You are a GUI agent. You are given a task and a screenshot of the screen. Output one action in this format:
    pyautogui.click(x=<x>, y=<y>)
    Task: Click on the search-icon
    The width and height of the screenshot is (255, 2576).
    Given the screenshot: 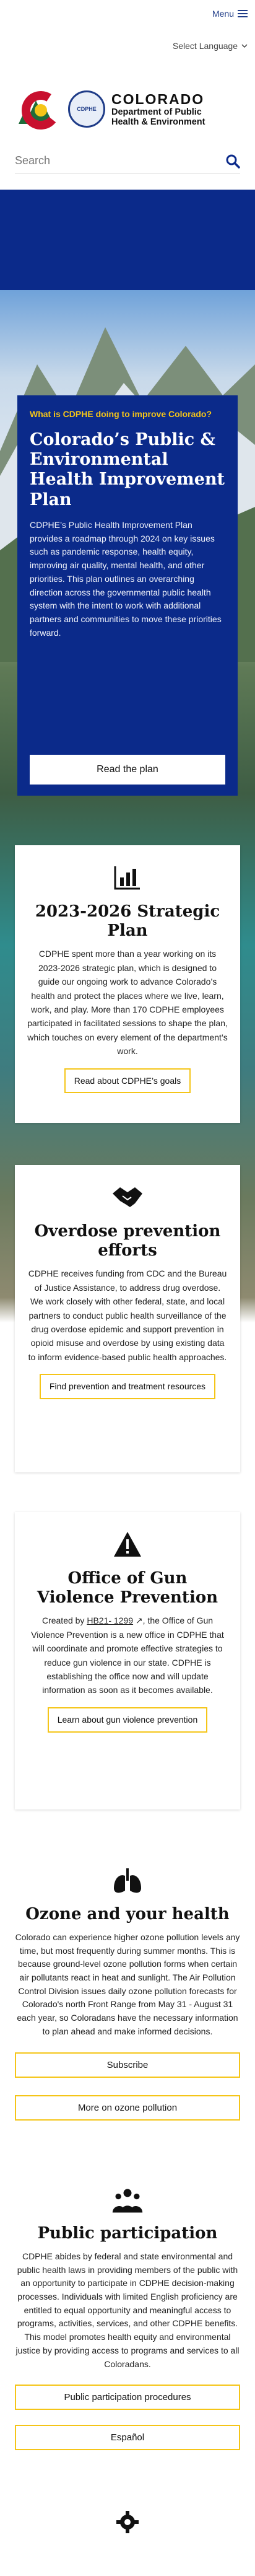 What is the action you would take?
    pyautogui.click(x=232, y=162)
    